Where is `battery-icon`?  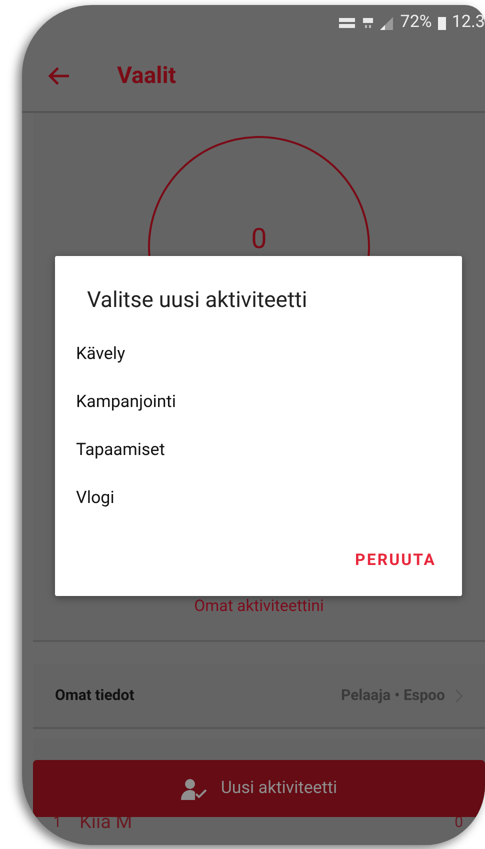
battery-icon is located at coordinates (442, 23).